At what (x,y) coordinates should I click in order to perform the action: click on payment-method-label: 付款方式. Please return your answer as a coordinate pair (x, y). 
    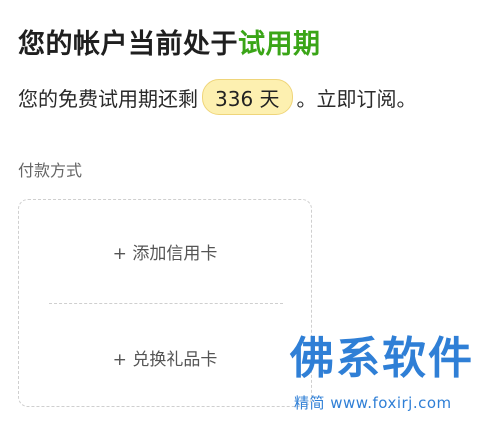
    Looking at the image, I should click on (50, 170).